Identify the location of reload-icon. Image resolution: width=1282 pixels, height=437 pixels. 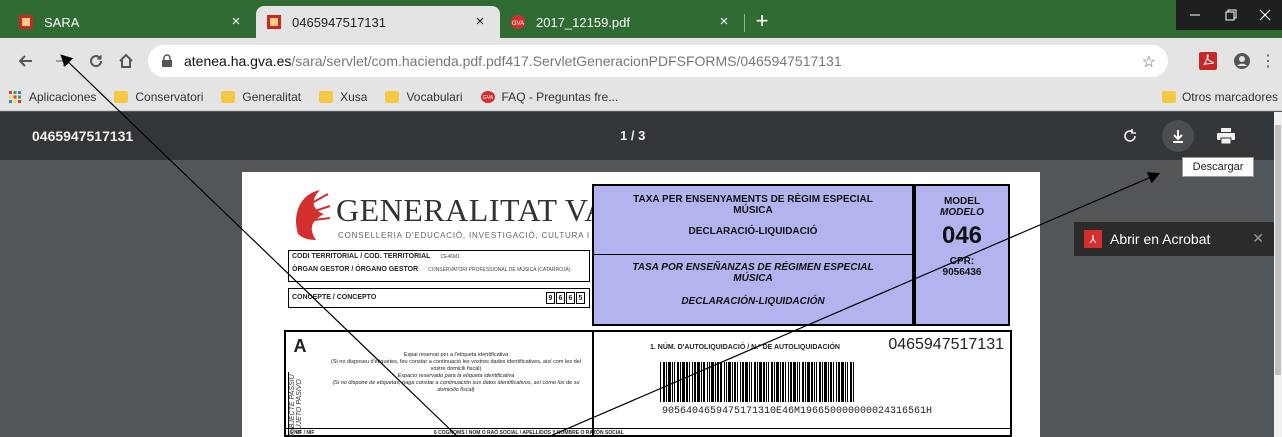
(96, 61).